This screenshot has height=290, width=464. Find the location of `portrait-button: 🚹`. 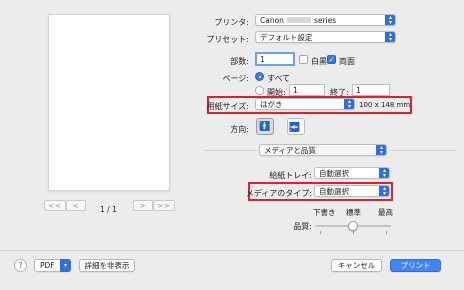

portrait-button: 🚹 is located at coordinates (265, 126).